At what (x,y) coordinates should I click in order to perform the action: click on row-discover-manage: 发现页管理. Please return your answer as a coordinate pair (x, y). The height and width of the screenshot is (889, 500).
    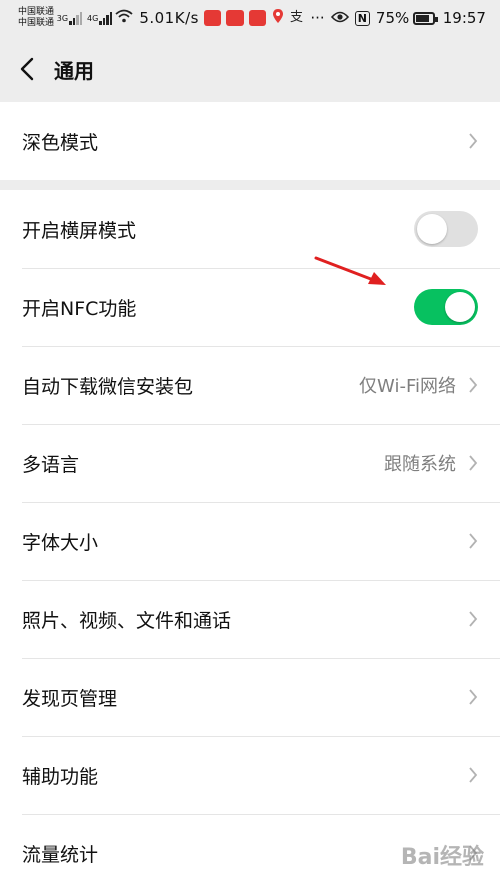
    Looking at the image, I should click on (250, 697).